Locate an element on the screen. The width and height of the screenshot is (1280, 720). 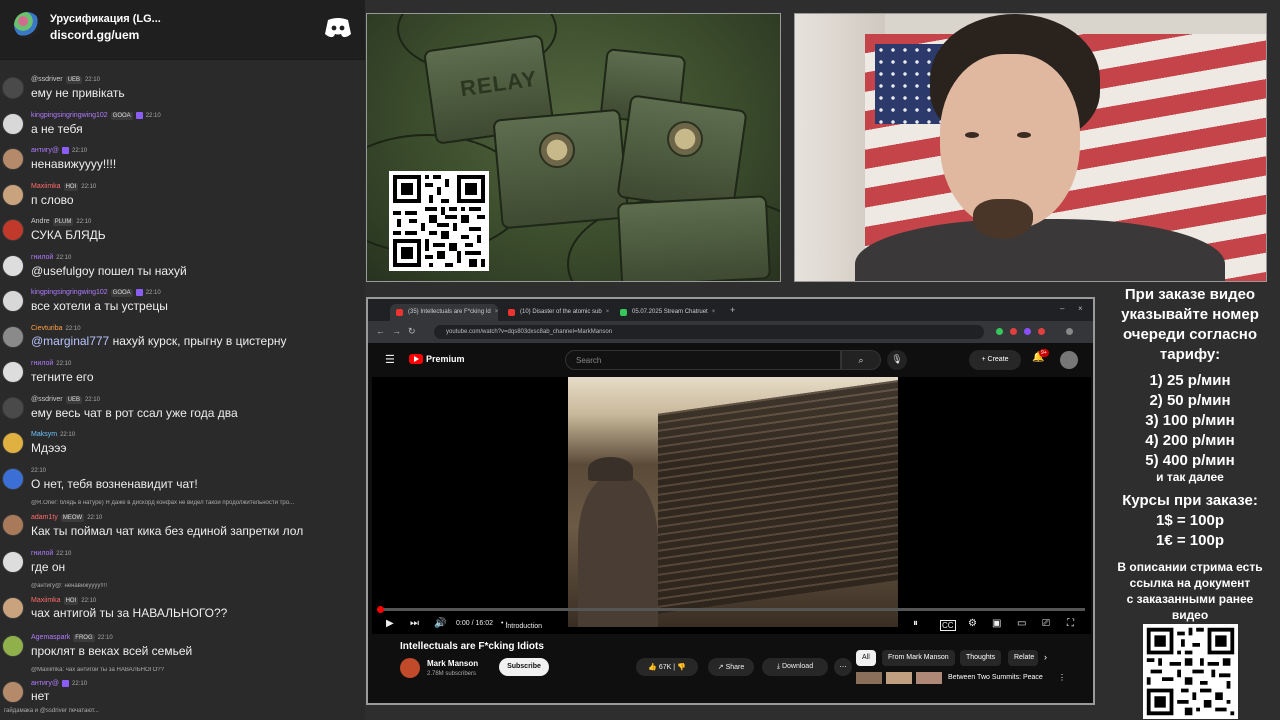
subscribe-button: Subscribe is located at coordinates (524, 667).